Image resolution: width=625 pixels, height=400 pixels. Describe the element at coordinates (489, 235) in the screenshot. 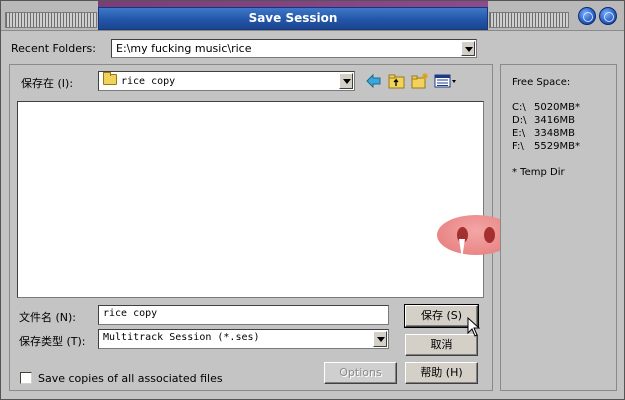

I see `right-nostril` at that location.